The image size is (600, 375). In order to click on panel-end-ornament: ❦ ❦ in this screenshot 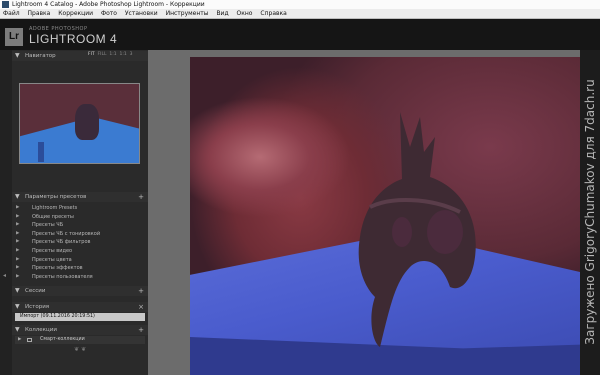, I will do `click(80, 349)`.